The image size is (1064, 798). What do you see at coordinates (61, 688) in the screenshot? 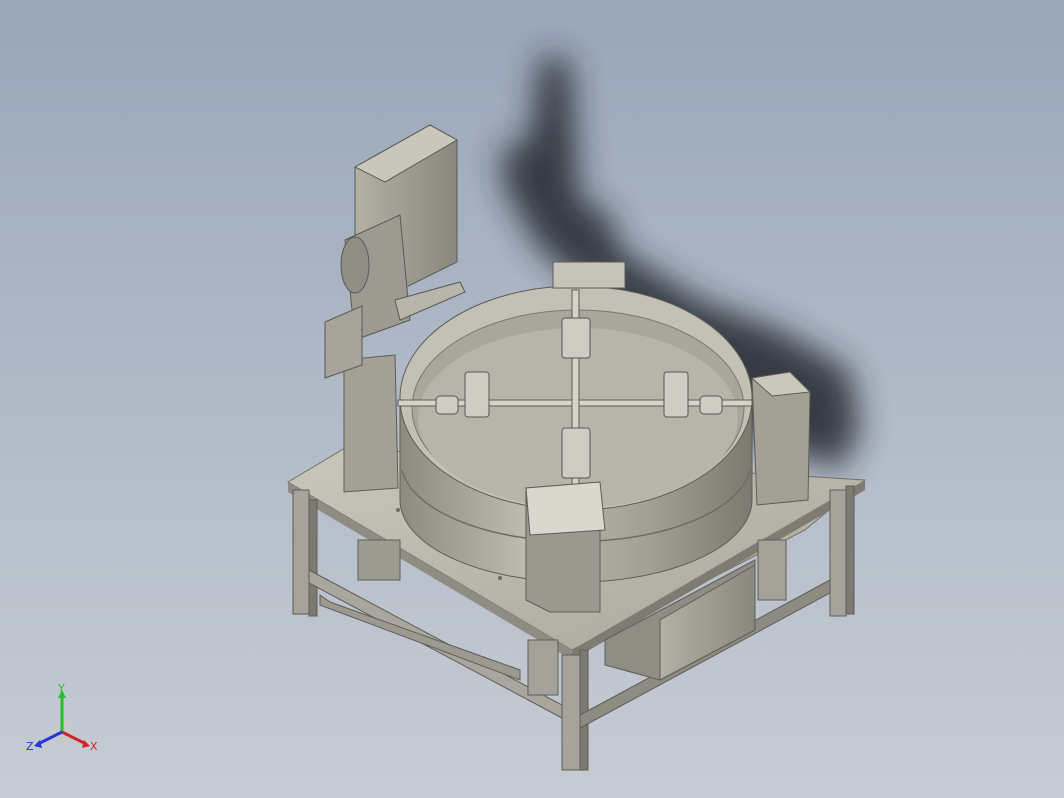
I see `y-axis-label: Y` at bounding box center [61, 688].